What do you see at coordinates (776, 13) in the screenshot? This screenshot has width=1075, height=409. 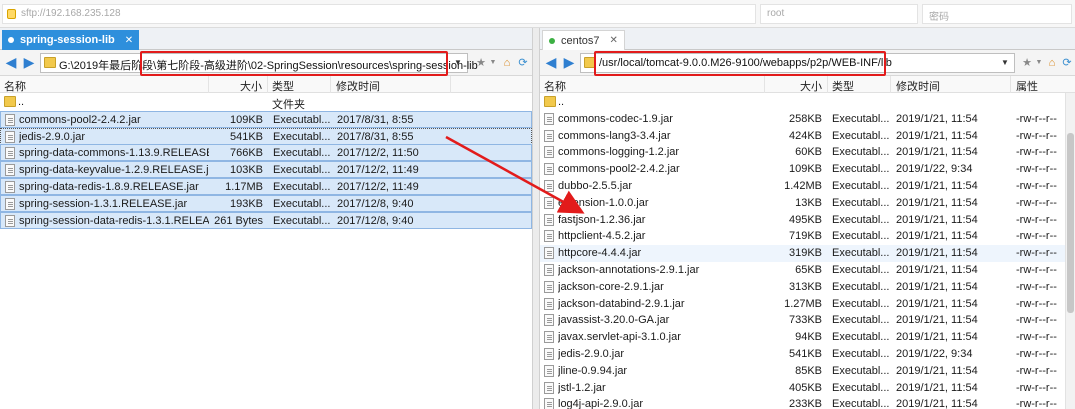 I see `username-placeholder: root` at bounding box center [776, 13].